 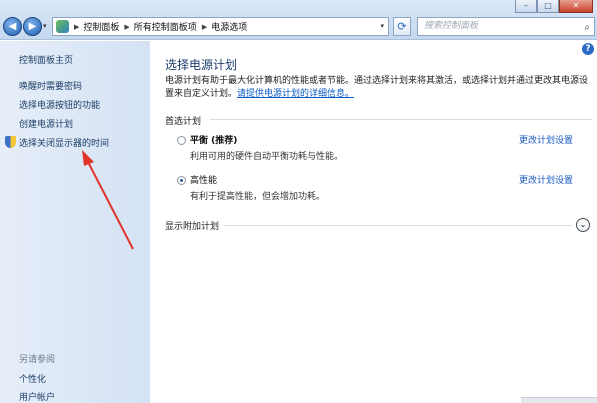 What do you see at coordinates (45, 26) in the screenshot?
I see `history-dropdown-icon: ▾` at bounding box center [45, 26].